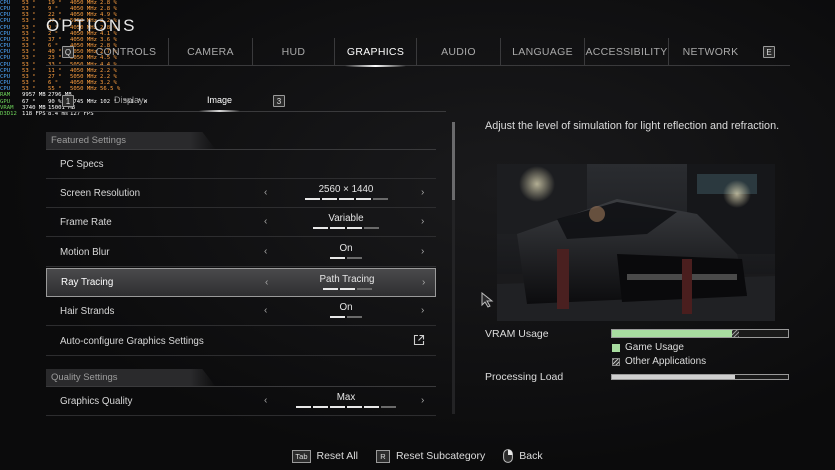 This screenshot has height=470, width=835. What do you see at coordinates (219, 103) in the screenshot?
I see `subtab-image: Image` at bounding box center [219, 103].